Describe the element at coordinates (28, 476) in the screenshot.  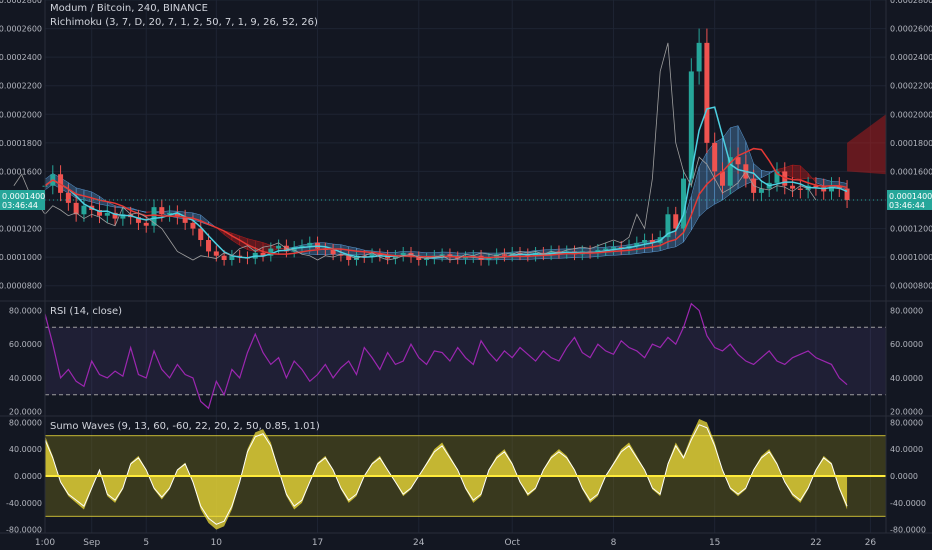
I see `sumo-tick-left: 0.0000` at that location.